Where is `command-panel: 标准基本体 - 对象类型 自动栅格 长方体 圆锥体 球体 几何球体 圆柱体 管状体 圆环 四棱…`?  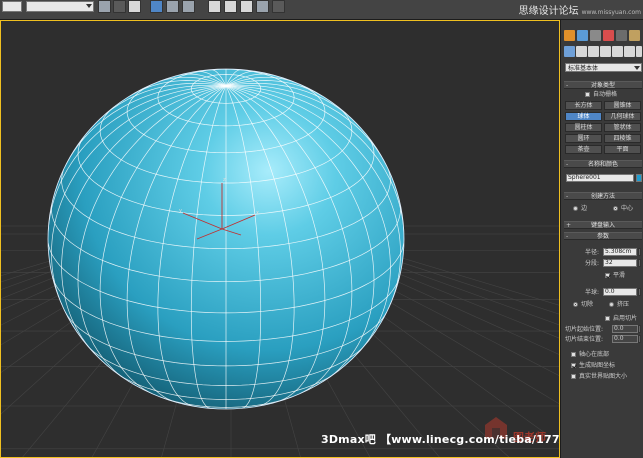 command-panel: 标准基本体 - 对象类型 自动栅格 长方体 圆锥体 球体 几何球体 圆柱体 管状体 圆环 四棱… is located at coordinates (601, 239).